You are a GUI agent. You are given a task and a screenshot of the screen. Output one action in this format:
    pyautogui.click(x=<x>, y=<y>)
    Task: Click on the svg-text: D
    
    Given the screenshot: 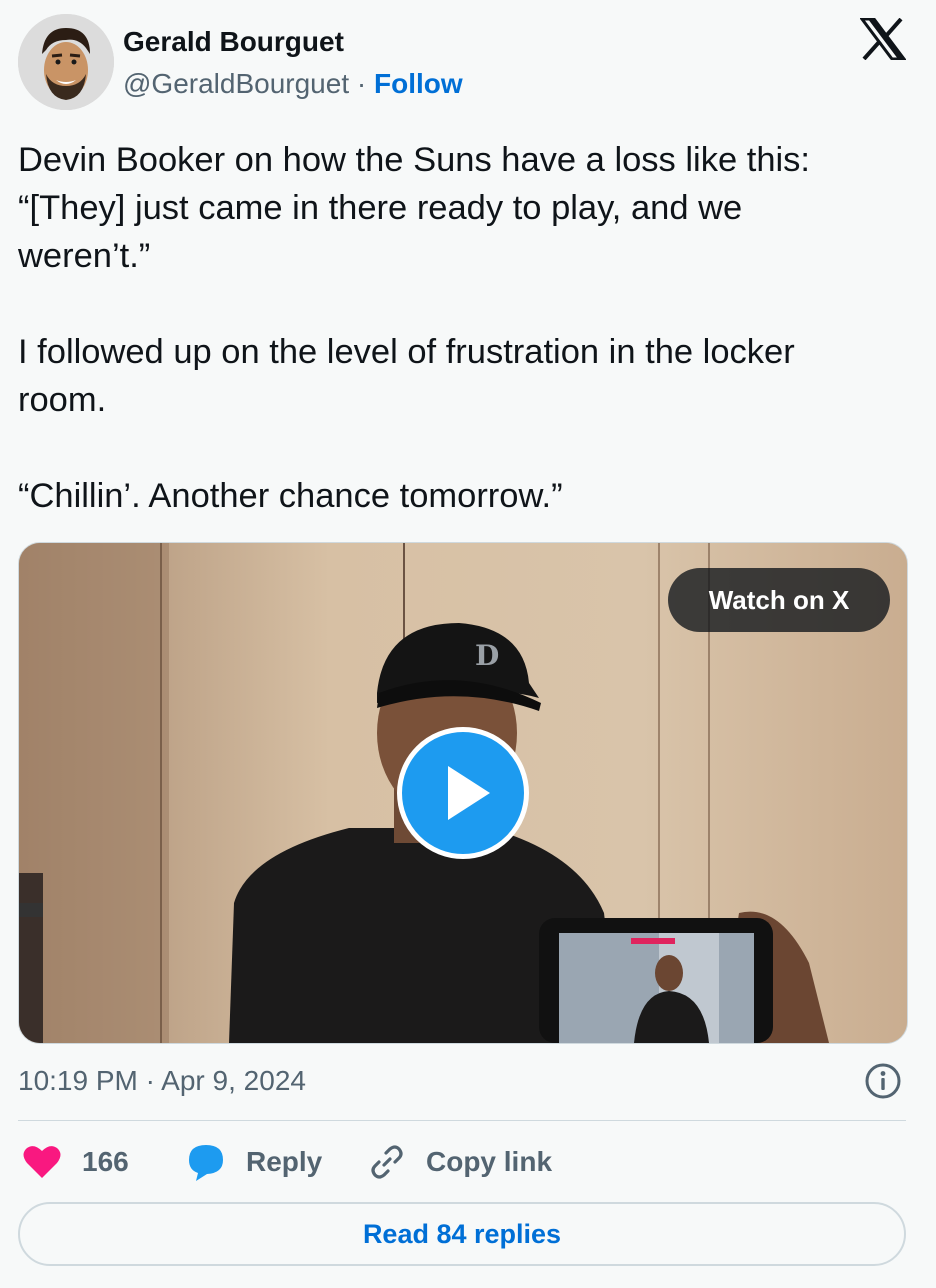 What is the action you would take?
    pyautogui.click(x=487, y=655)
    